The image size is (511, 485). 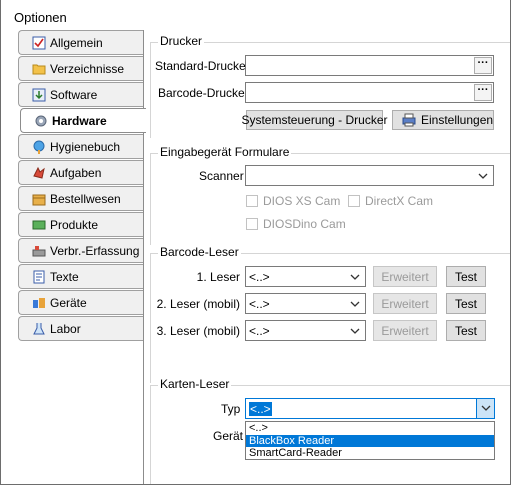 I want to click on einstellungen-button: Einstellungen, so click(x=443, y=120).